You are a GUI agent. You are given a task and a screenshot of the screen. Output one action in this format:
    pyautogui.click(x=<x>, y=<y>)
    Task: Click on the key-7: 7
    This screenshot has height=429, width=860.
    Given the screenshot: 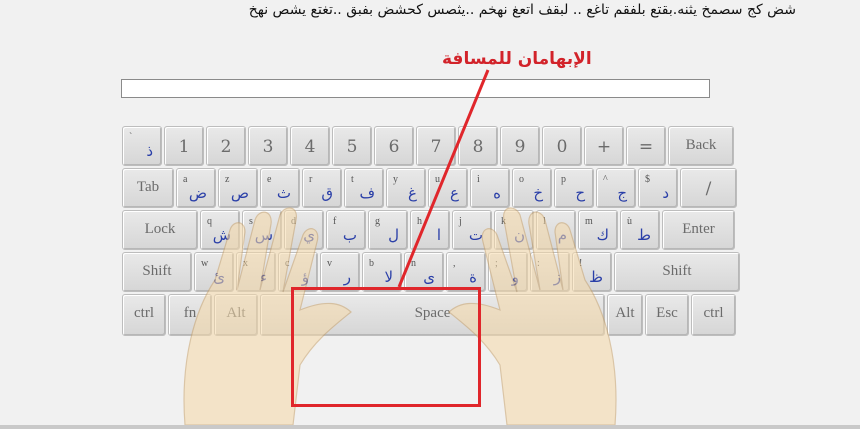 What is the action you would take?
    pyautogui.click(x=436, y=146)
    